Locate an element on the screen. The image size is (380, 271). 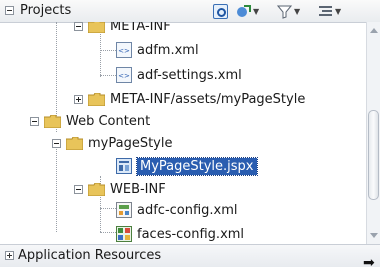
collapse-projects-toggle is located at coordinates (9, 10).